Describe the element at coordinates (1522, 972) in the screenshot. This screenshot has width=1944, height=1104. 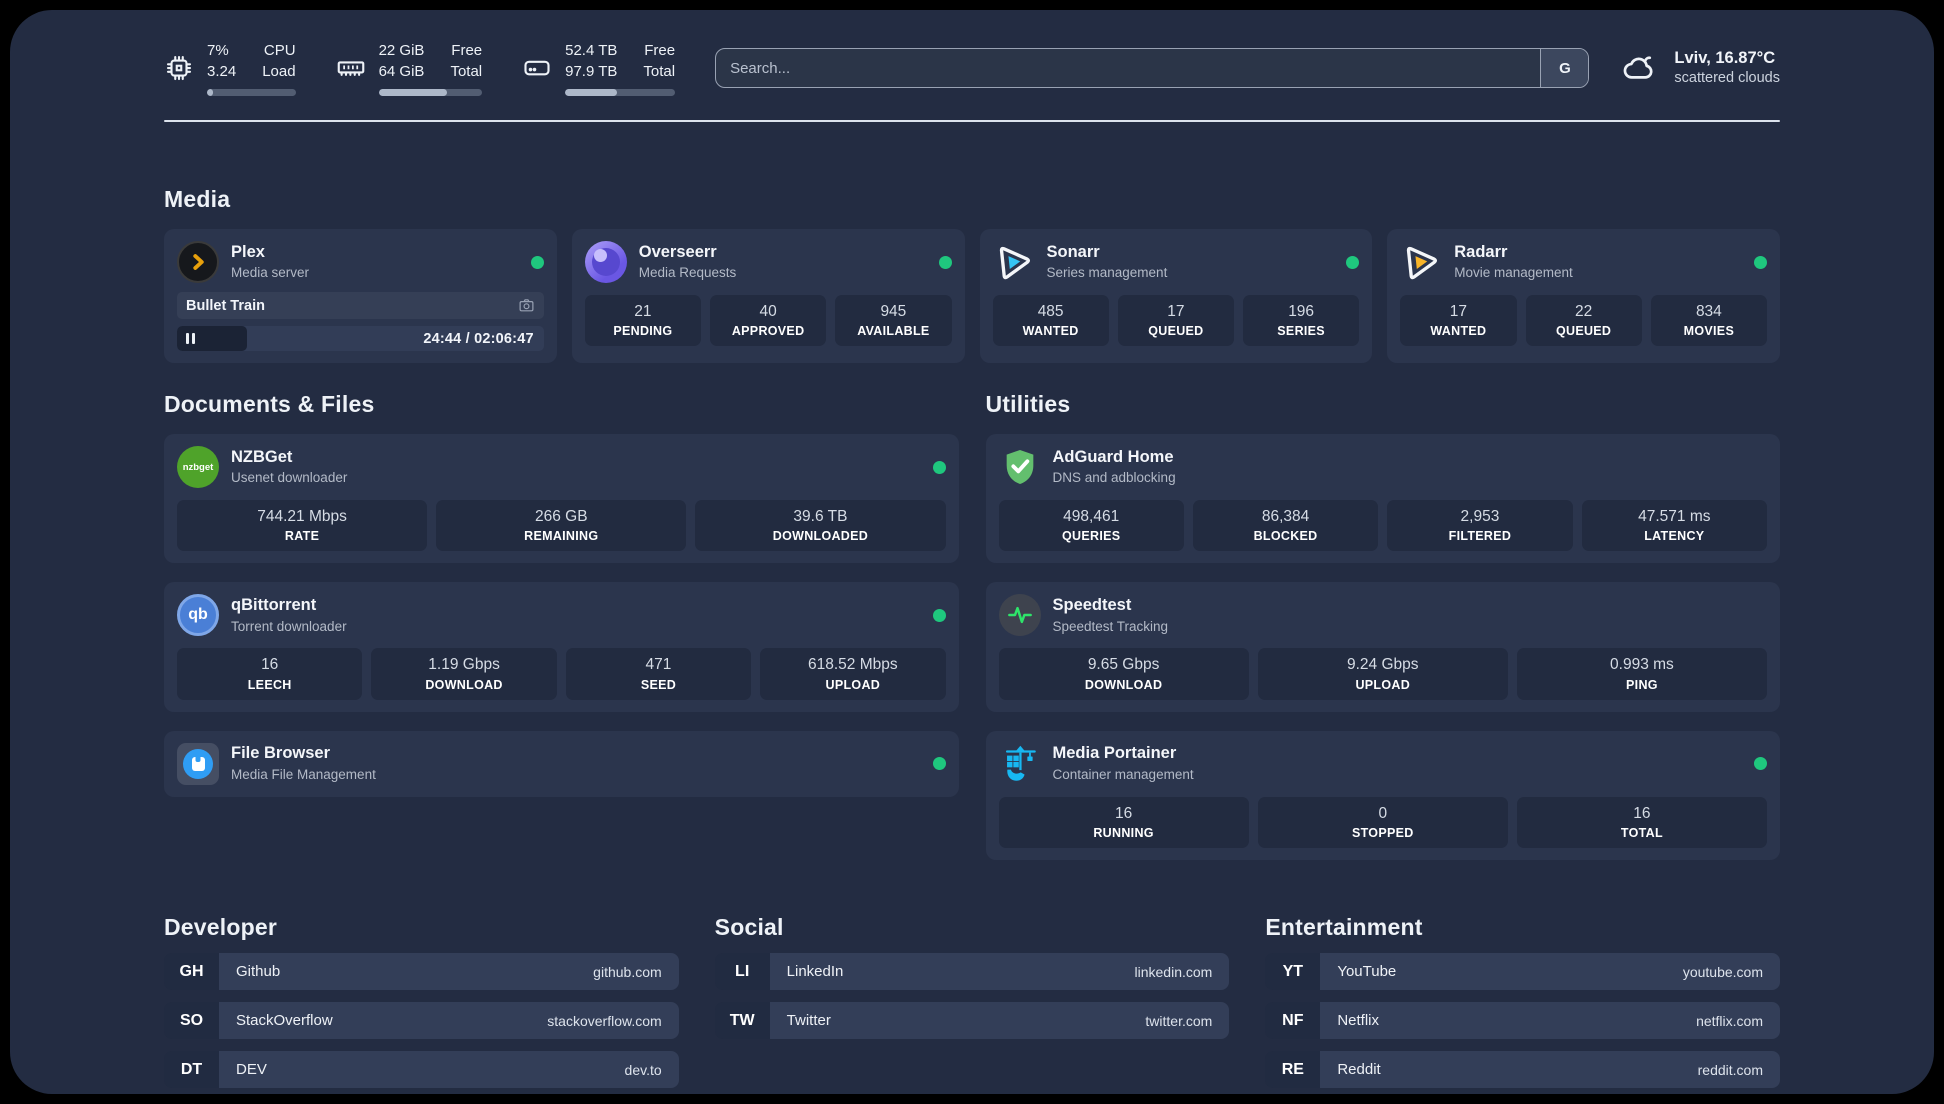
I see `bookmark-youtube: YT YouTube youtube.com` at that location.